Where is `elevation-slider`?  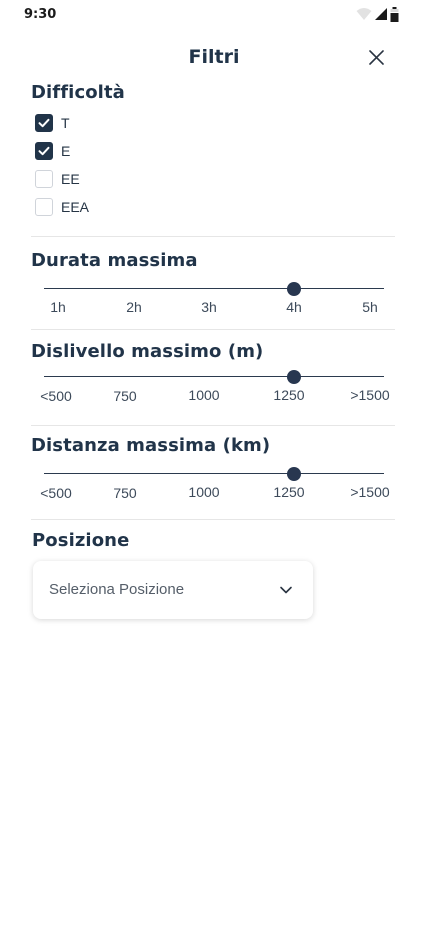
elevation-slider is located at coordinates (214, 377).